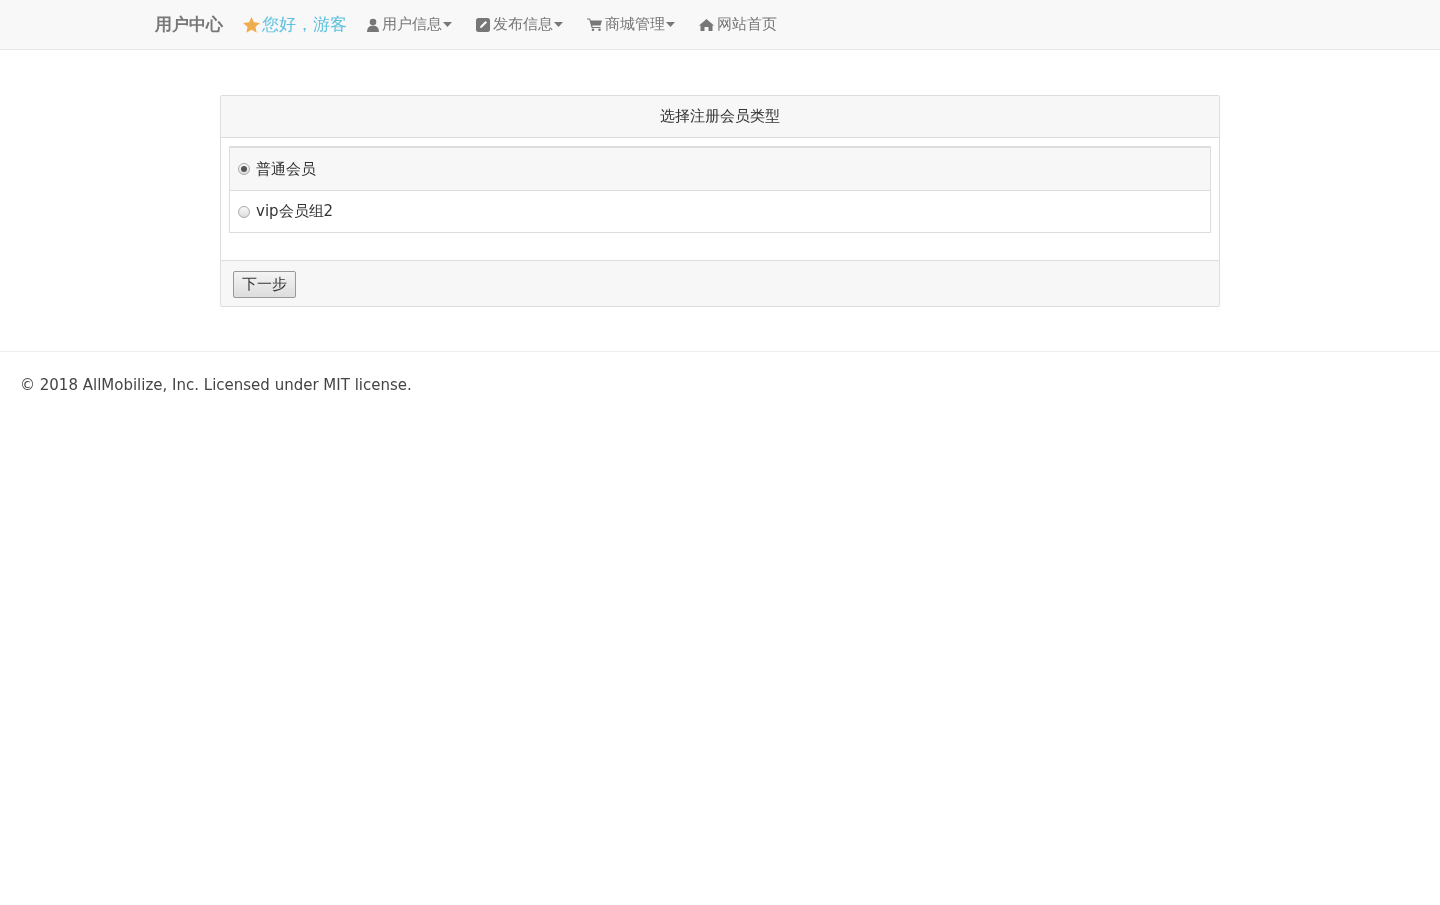  Describe the element at coordinates (720, 117) in the screenshot. I see `panel-title: 选择注册会员类型` at that location.